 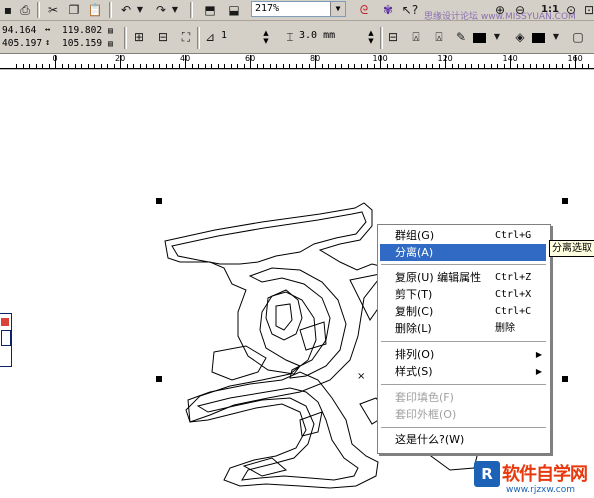 I want to click on close-icon, so click(x=5, y=322).